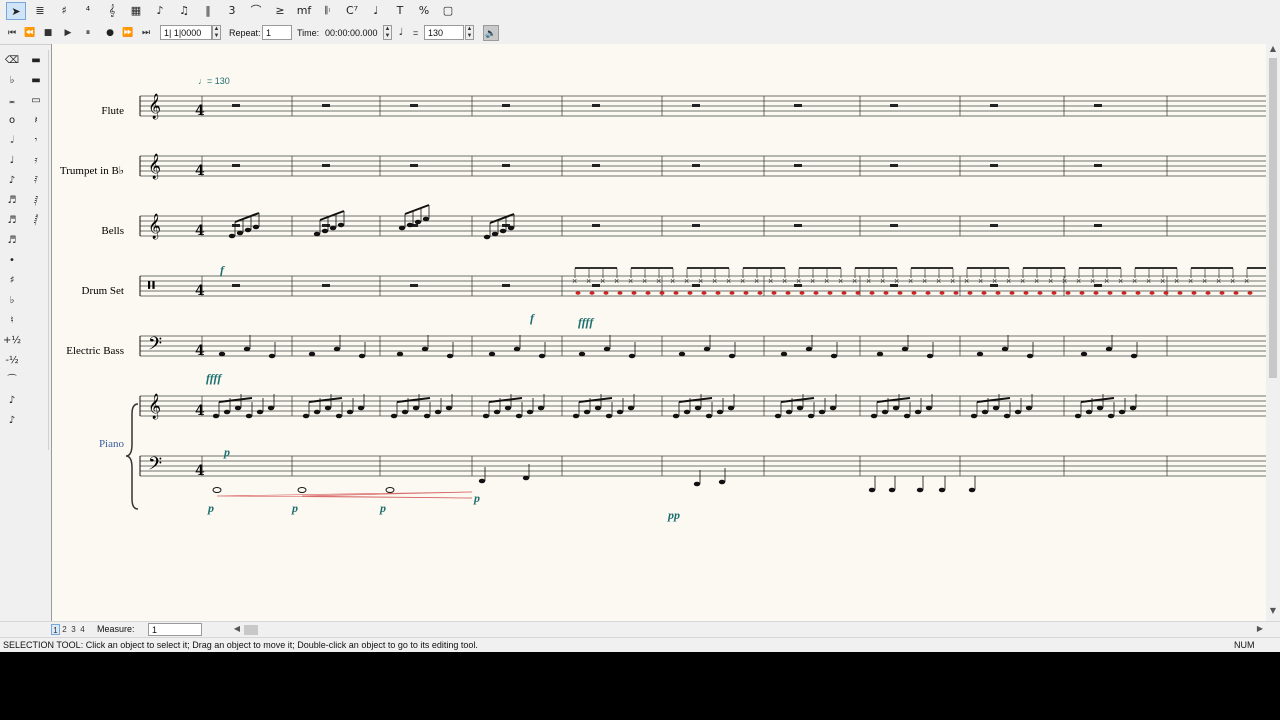 The image size is (1280, 720). Describe the element at coordinates (12, 421) in the screenshot. I see `tuplet-small-icon: ♪` at that location.